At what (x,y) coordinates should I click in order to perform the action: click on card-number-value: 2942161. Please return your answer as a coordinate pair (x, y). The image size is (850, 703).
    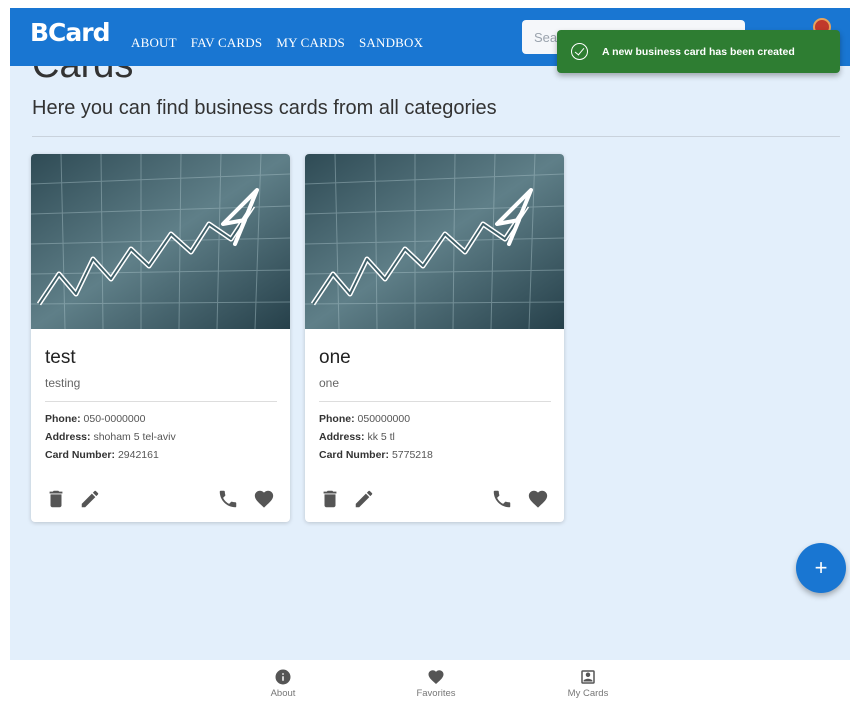
    Looking at the image, I should click on (138, 455).